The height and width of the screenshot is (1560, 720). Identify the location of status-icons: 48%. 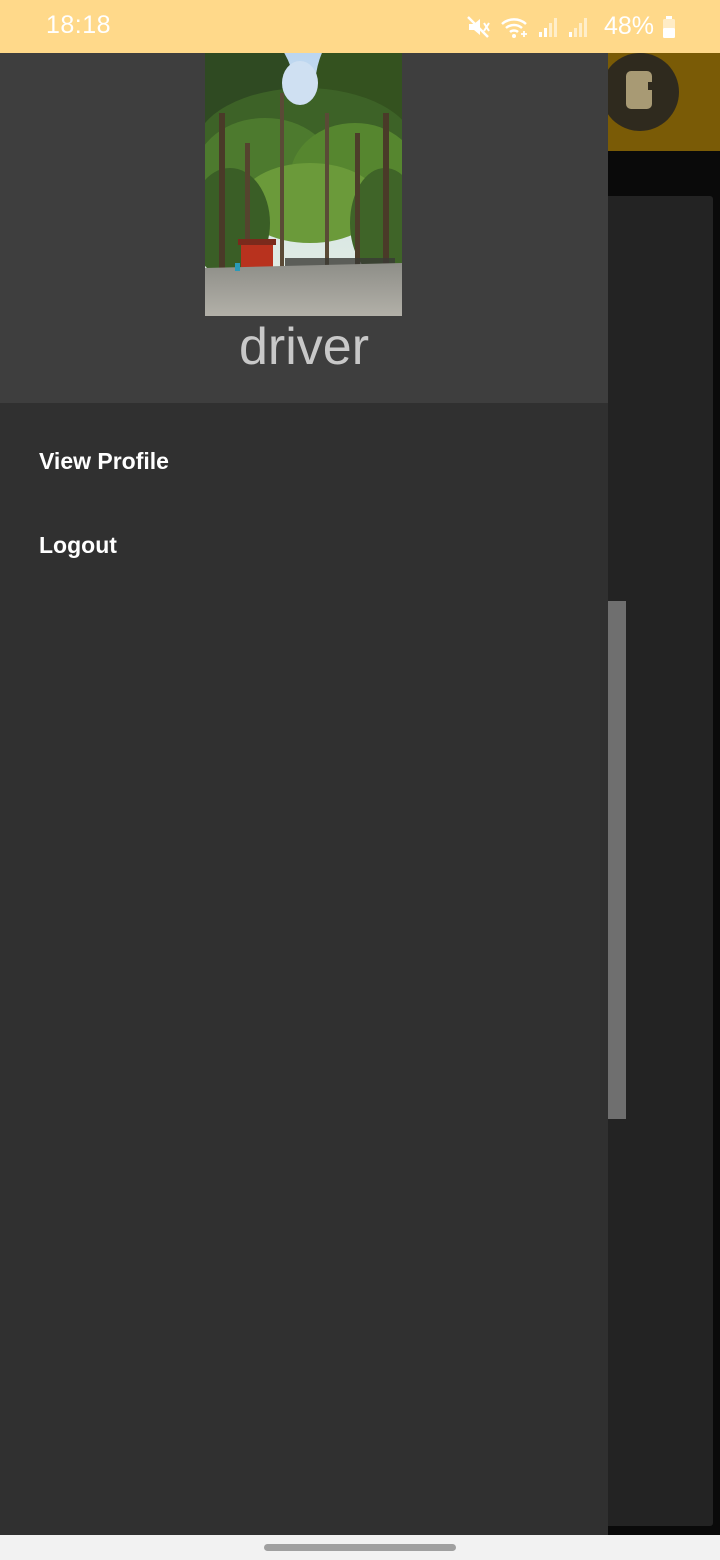
(571, 26).